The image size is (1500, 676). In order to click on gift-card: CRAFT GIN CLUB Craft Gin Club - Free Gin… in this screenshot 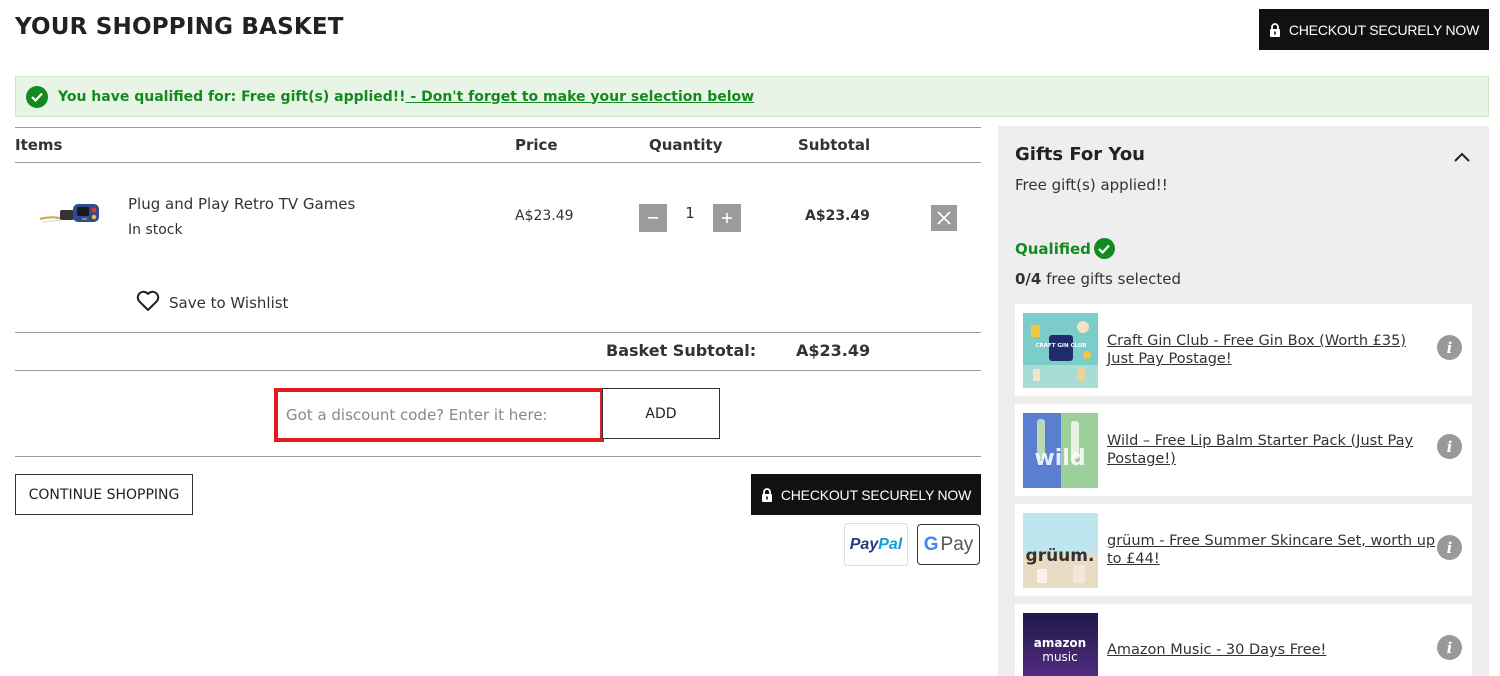, I will do `click(1243, 350)`.